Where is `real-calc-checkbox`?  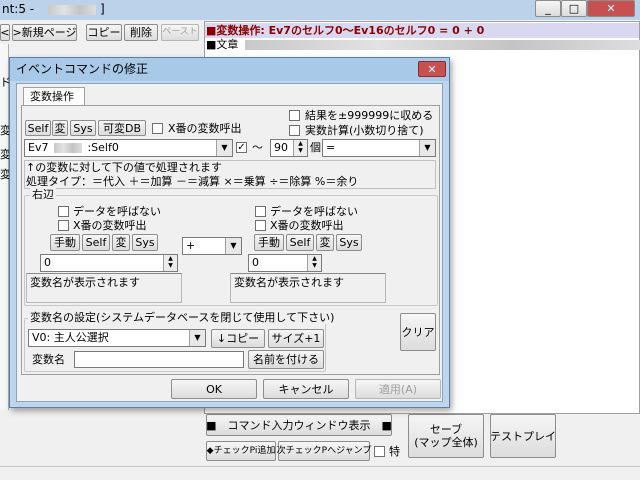
real-calc-checkbox is located at coordinates (294, 130).